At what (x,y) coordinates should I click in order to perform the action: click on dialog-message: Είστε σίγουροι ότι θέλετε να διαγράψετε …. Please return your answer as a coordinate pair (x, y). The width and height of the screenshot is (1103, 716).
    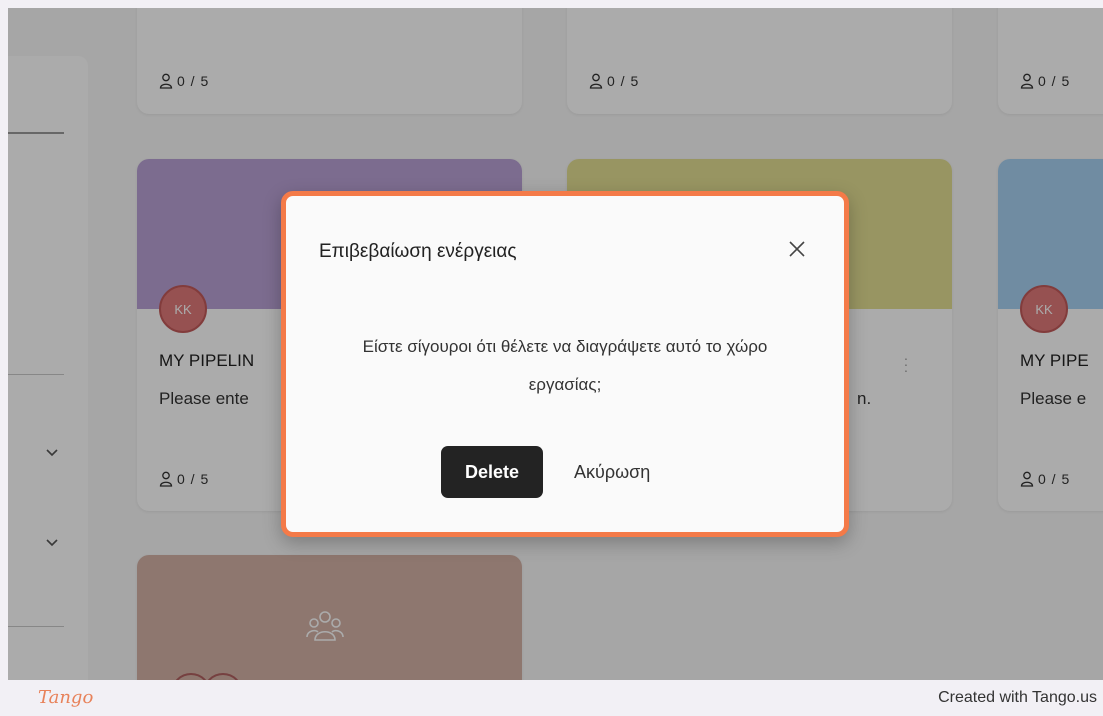
    Looking at the image, I should click on (565, 365).